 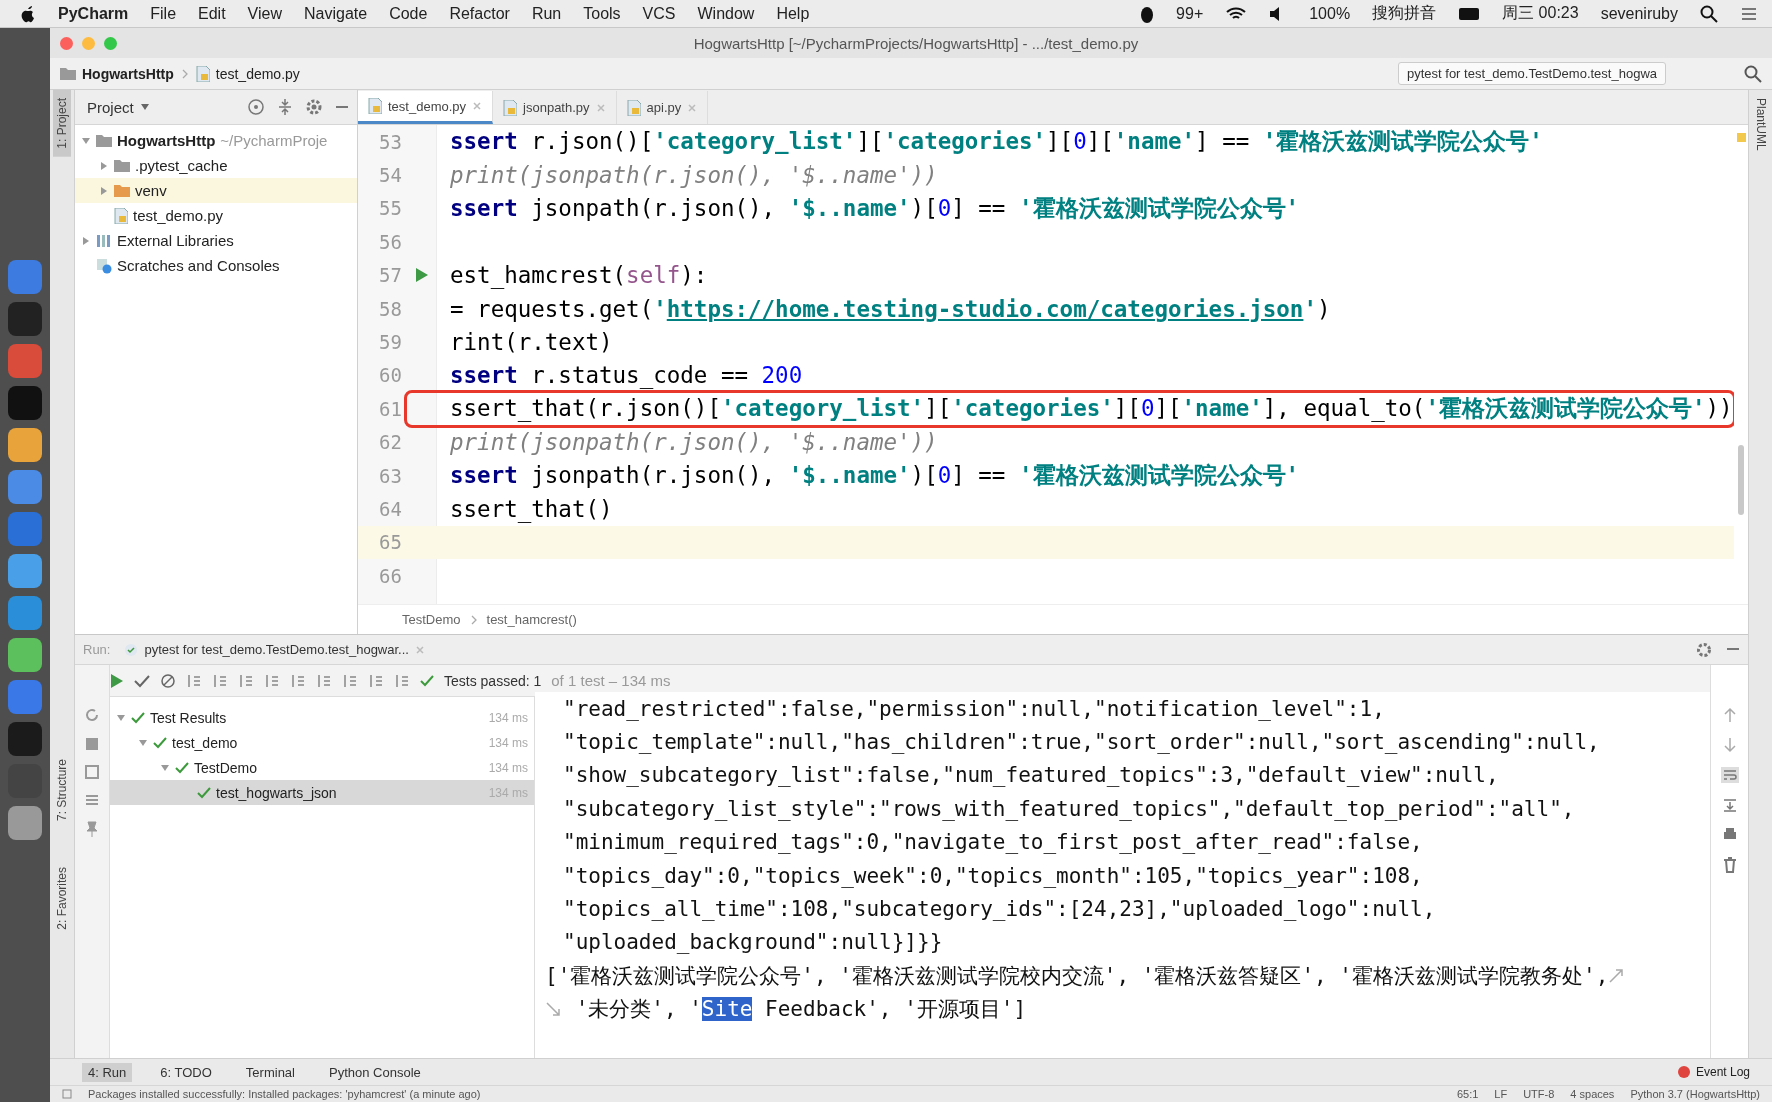 What do you see at coordinates (793, 13) in the screenshot?
I see `menu-item: Help` at bounding box center [793, 13].